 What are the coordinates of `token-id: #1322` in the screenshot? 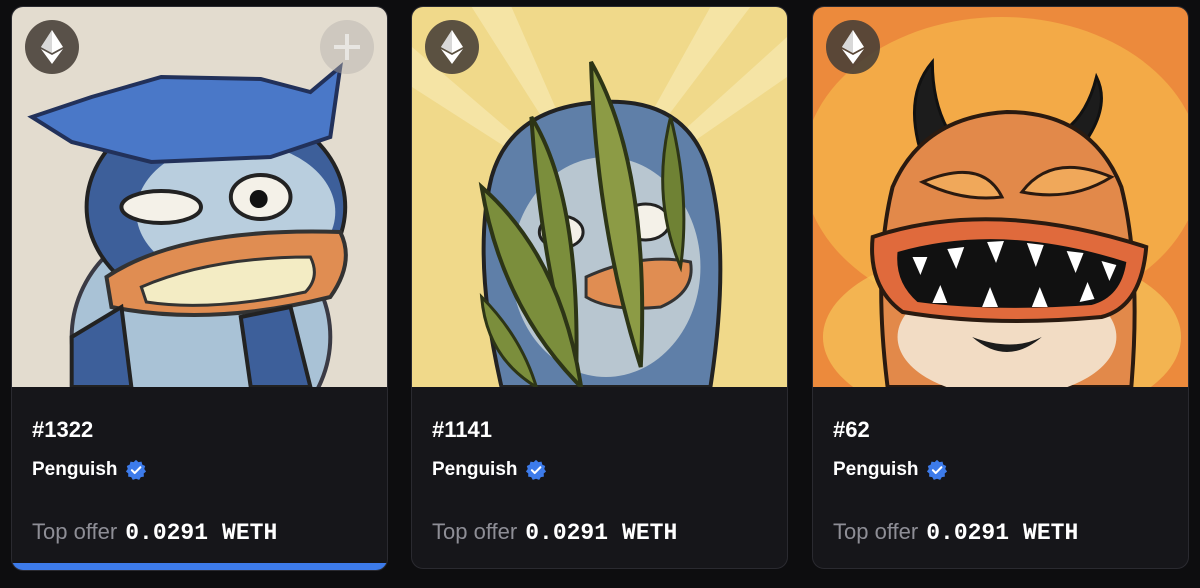 It's located at (63, 429).